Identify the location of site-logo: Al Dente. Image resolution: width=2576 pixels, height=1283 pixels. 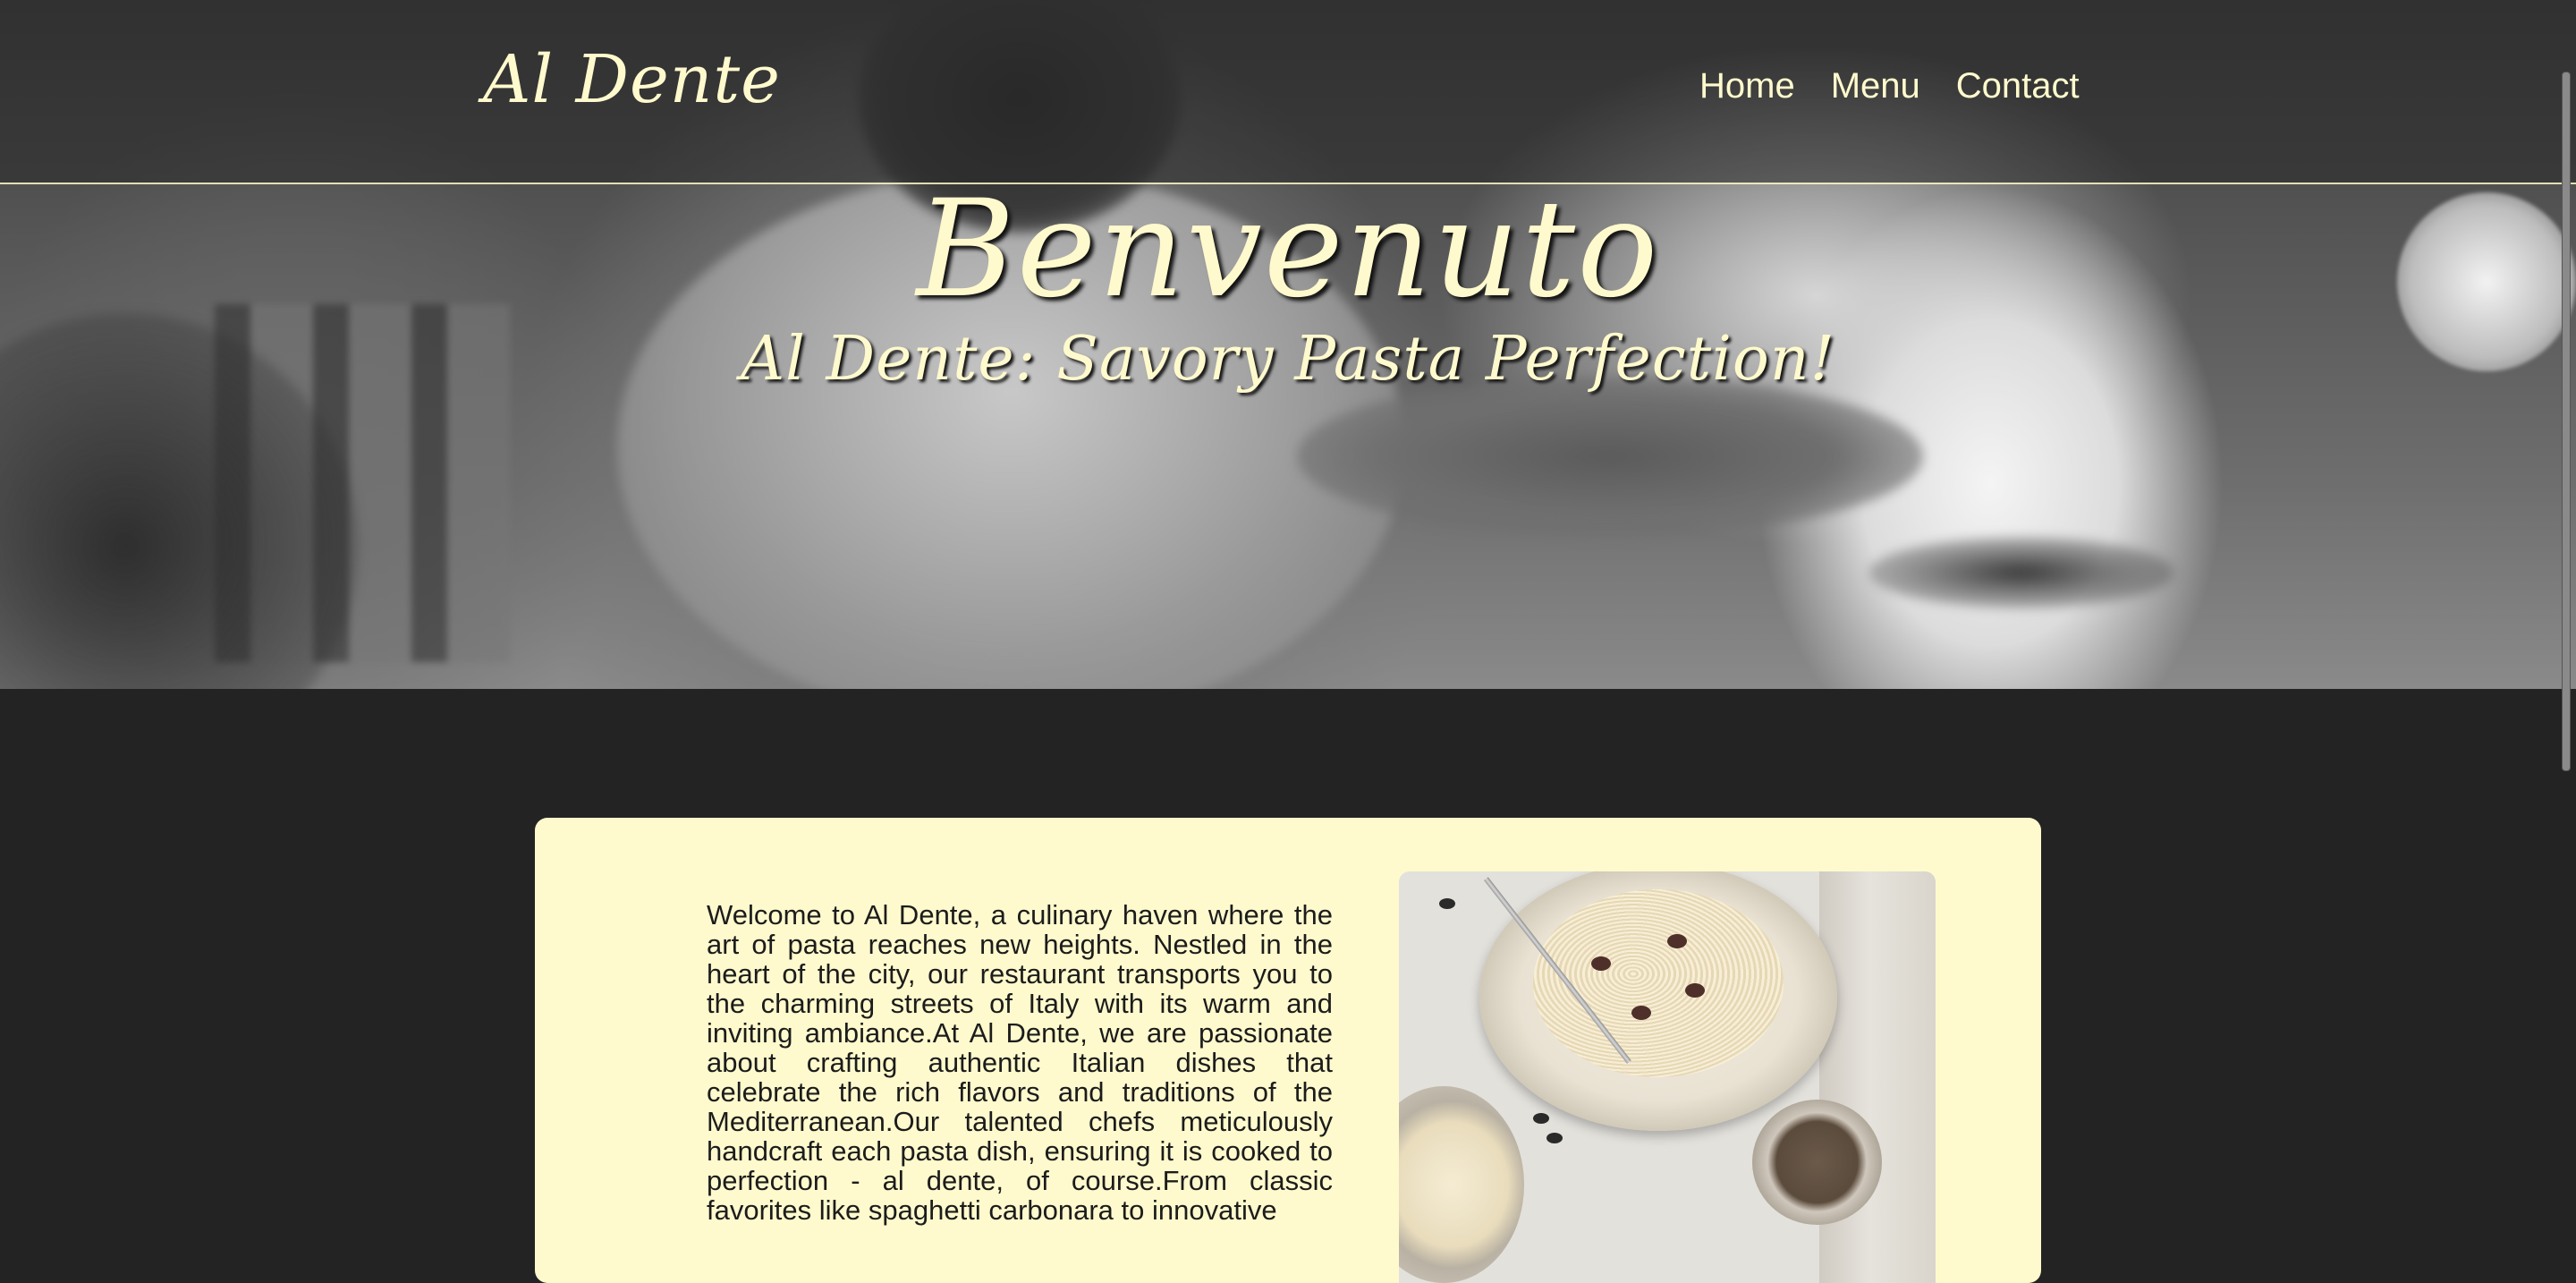
(632, 79).